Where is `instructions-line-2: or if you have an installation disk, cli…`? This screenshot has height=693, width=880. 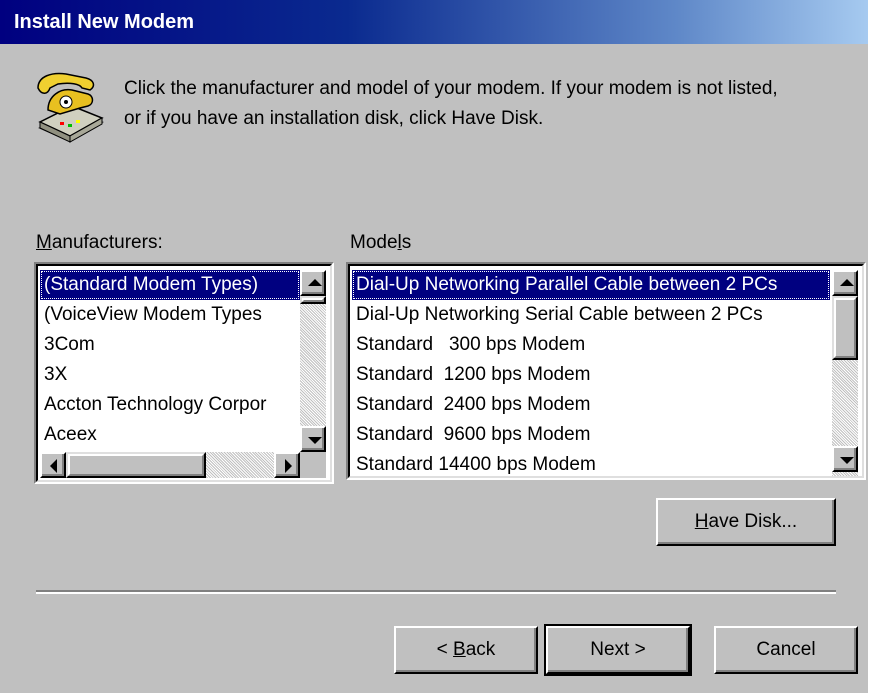 instructions-line-2: or if you have an installation disk, cli… is located at coordinates (334, 118).